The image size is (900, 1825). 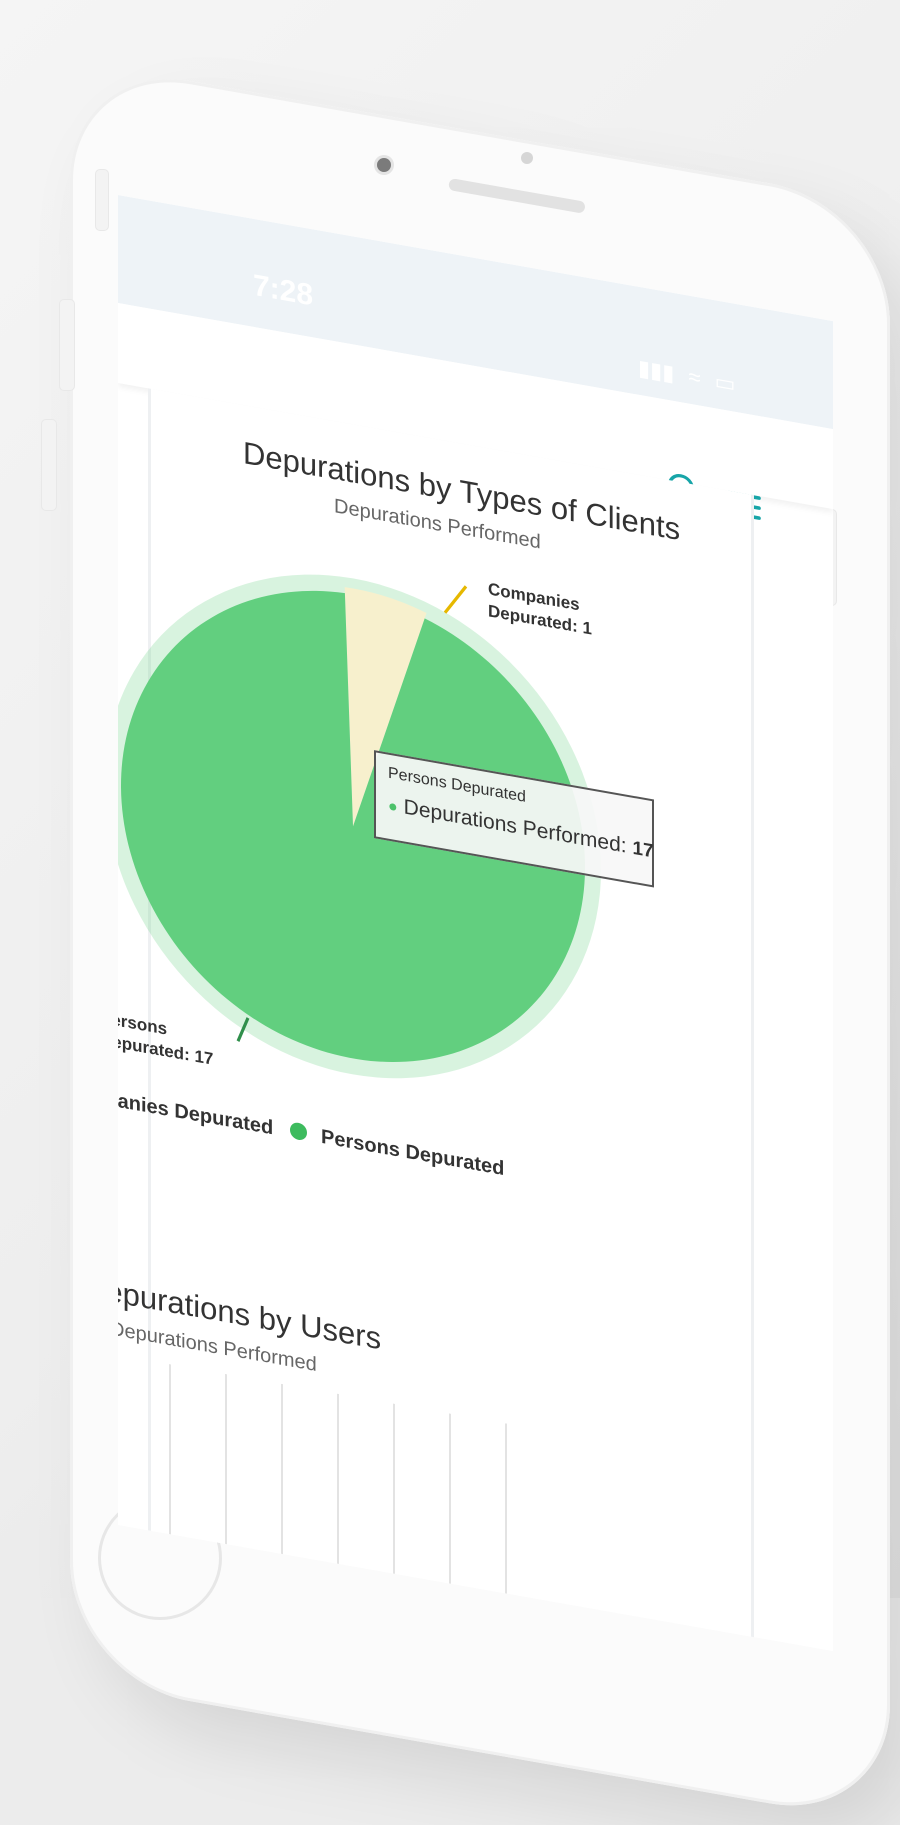 I want to click on front-camera, so click(x=384, y=165).